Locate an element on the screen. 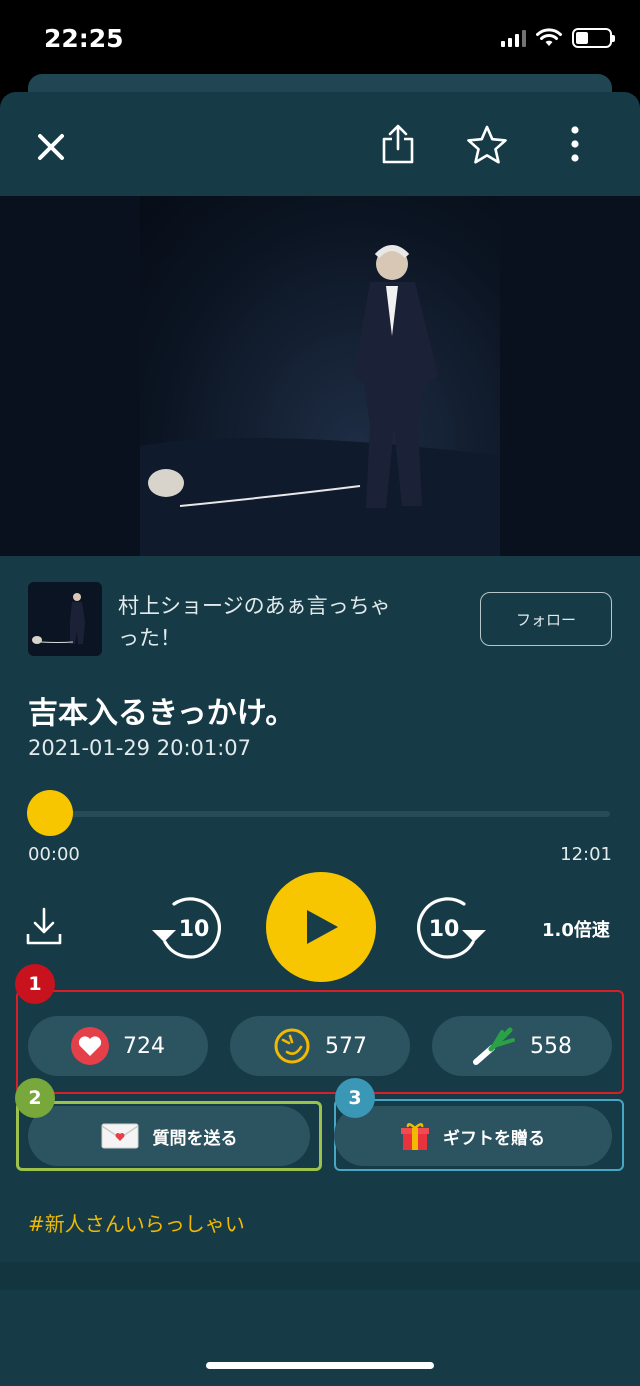 Image resolution: width=640 pixels, height=1386 pixels. player-toolbar is located at coordinates (320, 144).